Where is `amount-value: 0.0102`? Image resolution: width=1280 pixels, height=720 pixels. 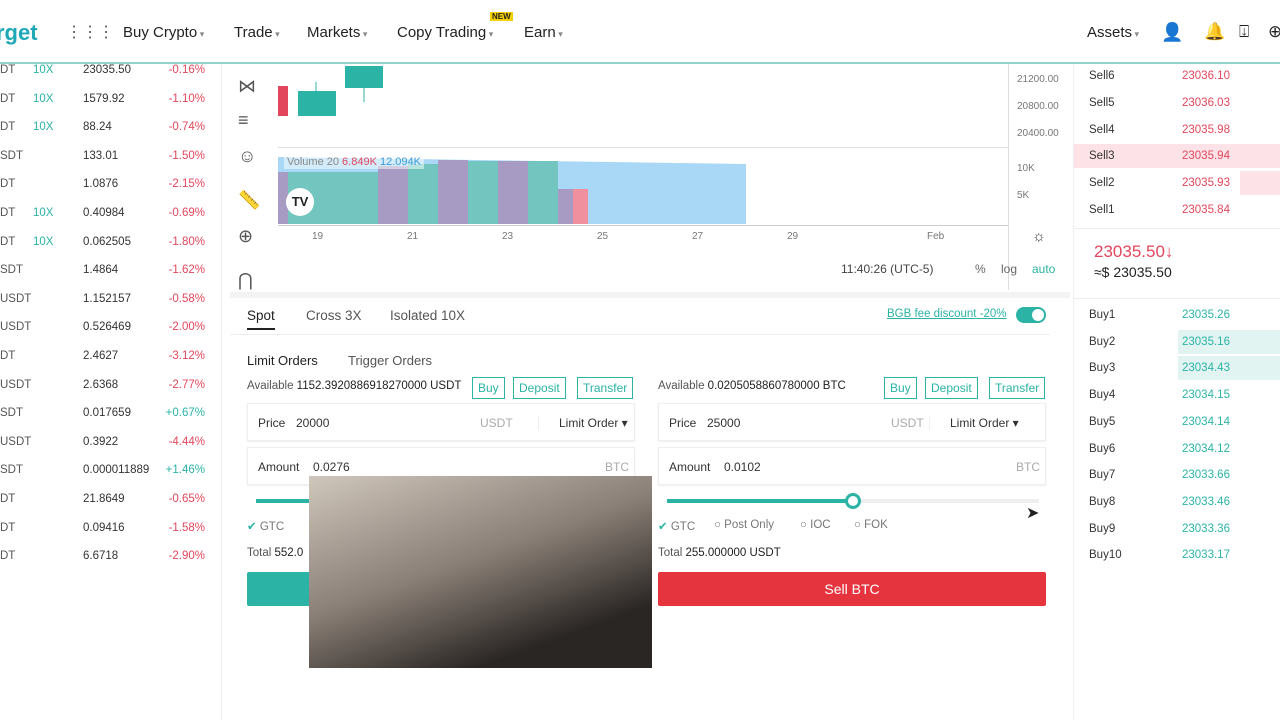
amount-value: 0.0102 is located at coordinates (742, 467).